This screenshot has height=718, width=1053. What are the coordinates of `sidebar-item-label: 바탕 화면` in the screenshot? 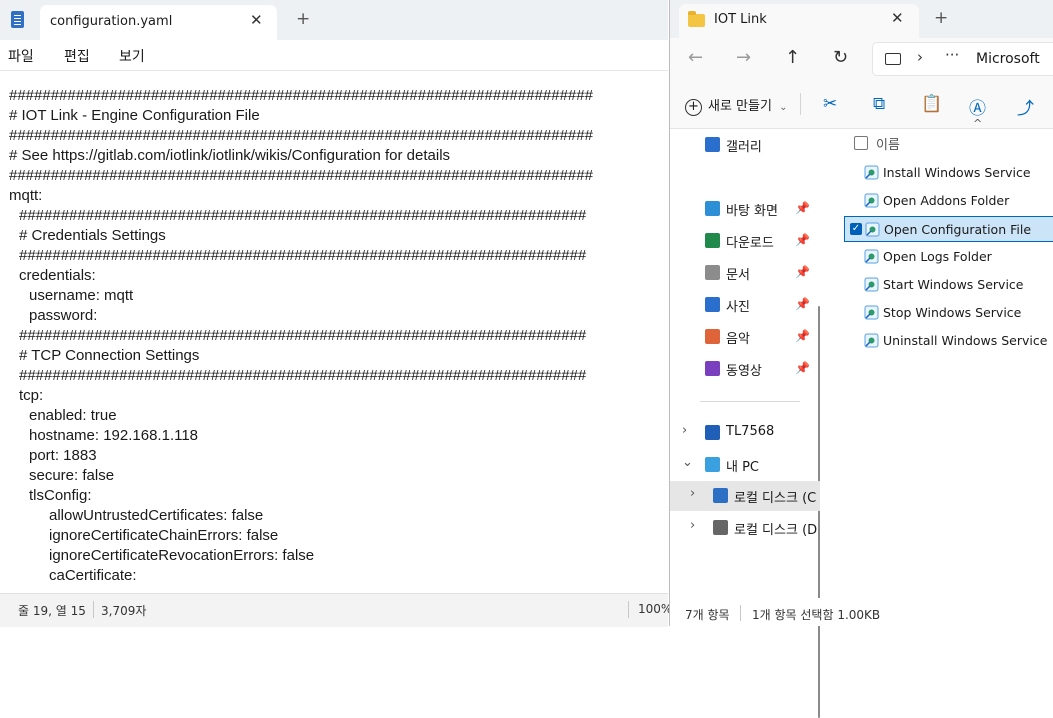 It's located at (752, 211).